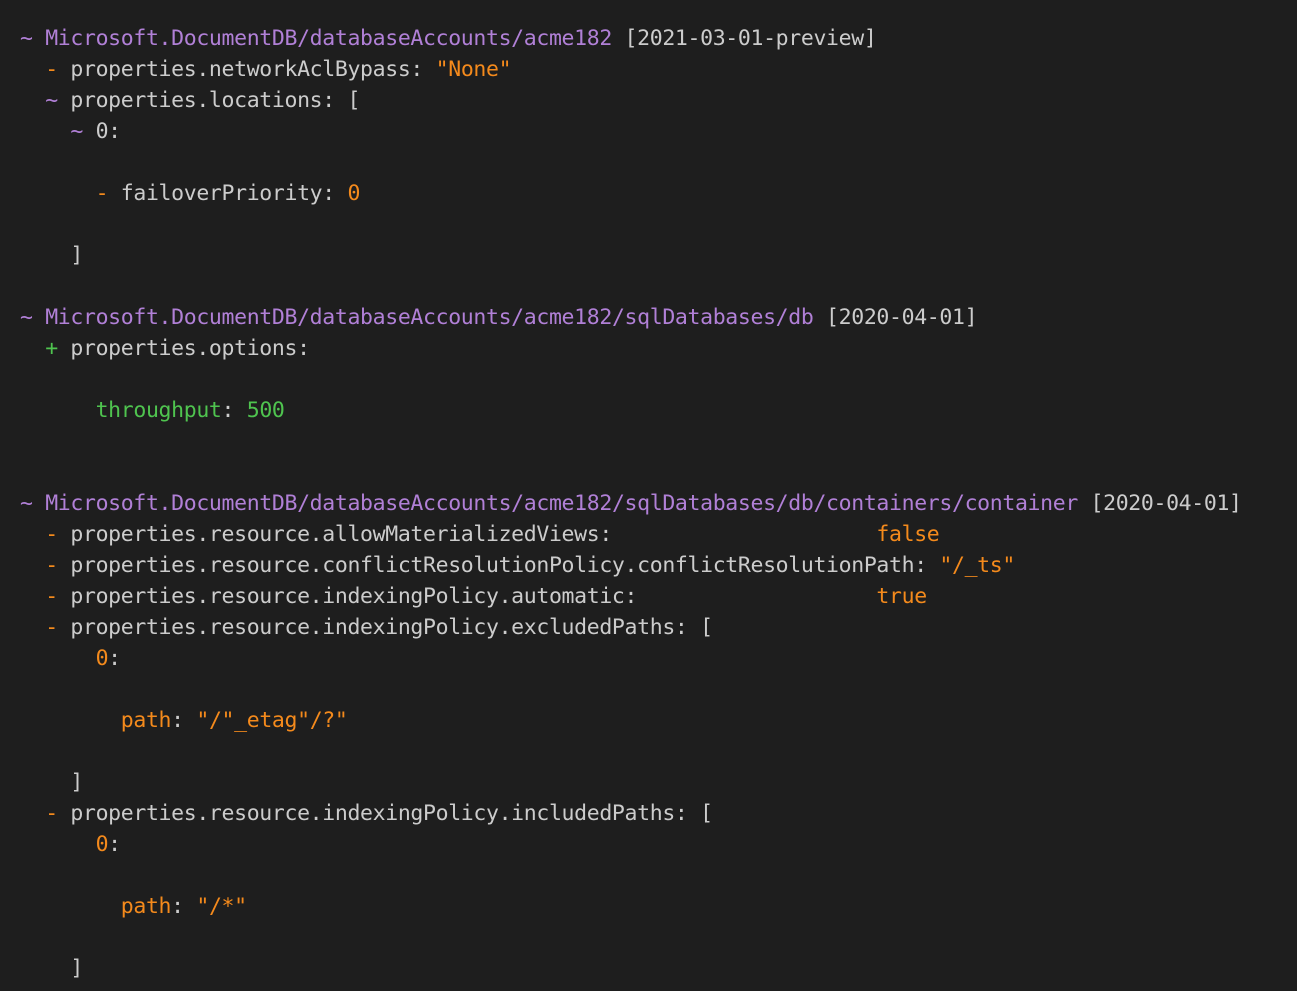  What do you see at coordinates (45, 348) in the screenshot?
I see `line-segment: +` at bounding box center [45, 348].